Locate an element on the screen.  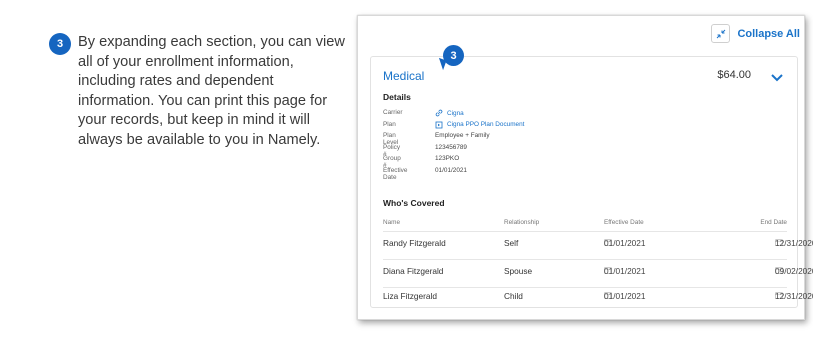
link-icon is located at coordinates (439, 113).